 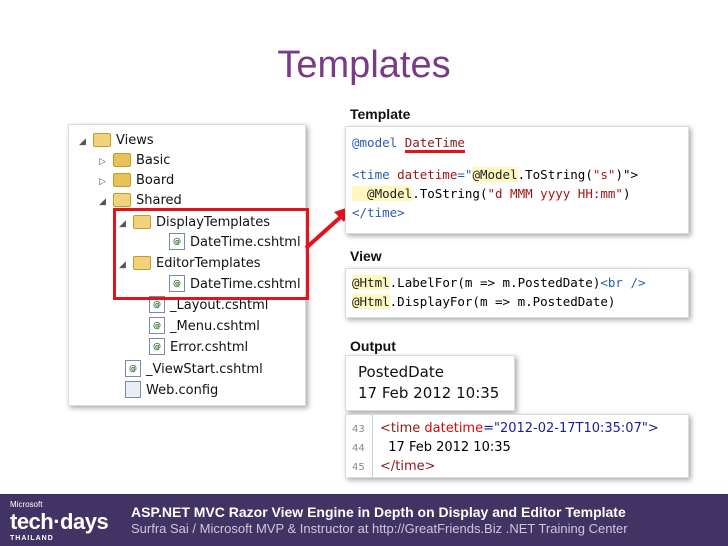 What do you see at coordinates (627, 174) in the screenshot?
I see `code-punct: )">` at bounding box center [627, 174].